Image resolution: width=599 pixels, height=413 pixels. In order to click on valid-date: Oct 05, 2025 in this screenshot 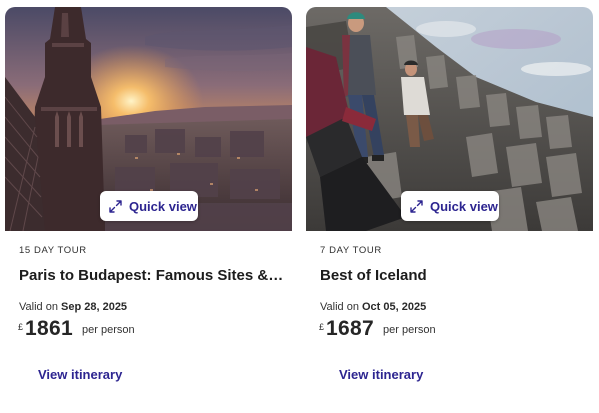, I will do `click(394, 307)`.